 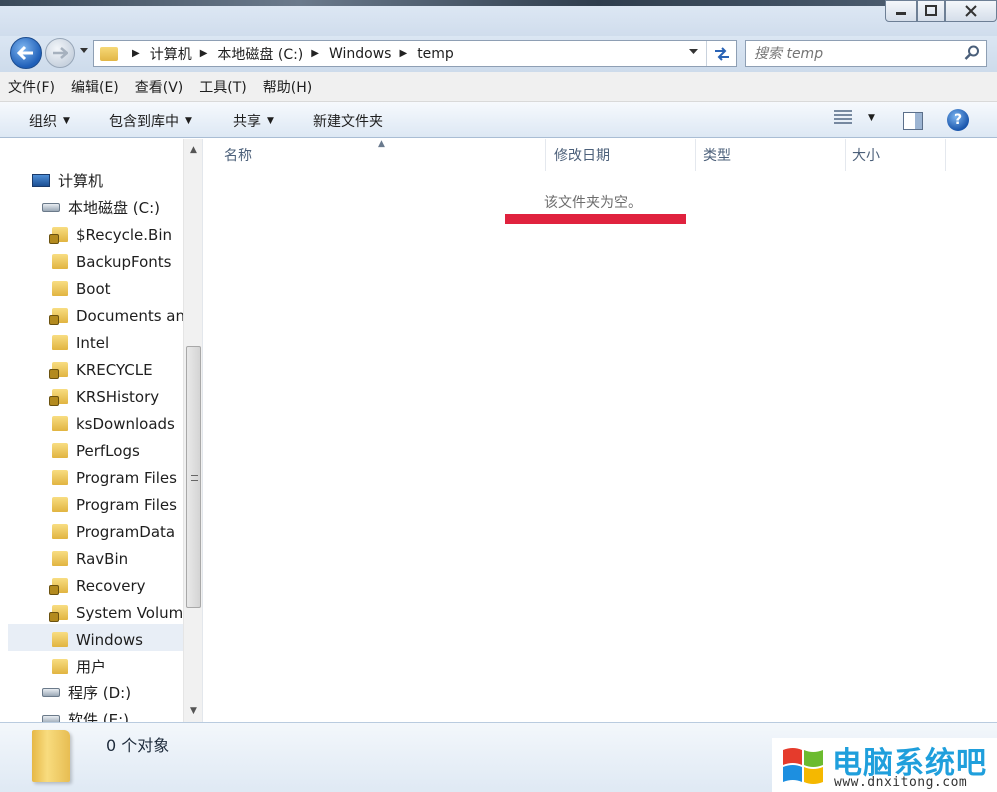 I want to click on tree-item-folder: KRECYCLE, so click(x=101, y=369).